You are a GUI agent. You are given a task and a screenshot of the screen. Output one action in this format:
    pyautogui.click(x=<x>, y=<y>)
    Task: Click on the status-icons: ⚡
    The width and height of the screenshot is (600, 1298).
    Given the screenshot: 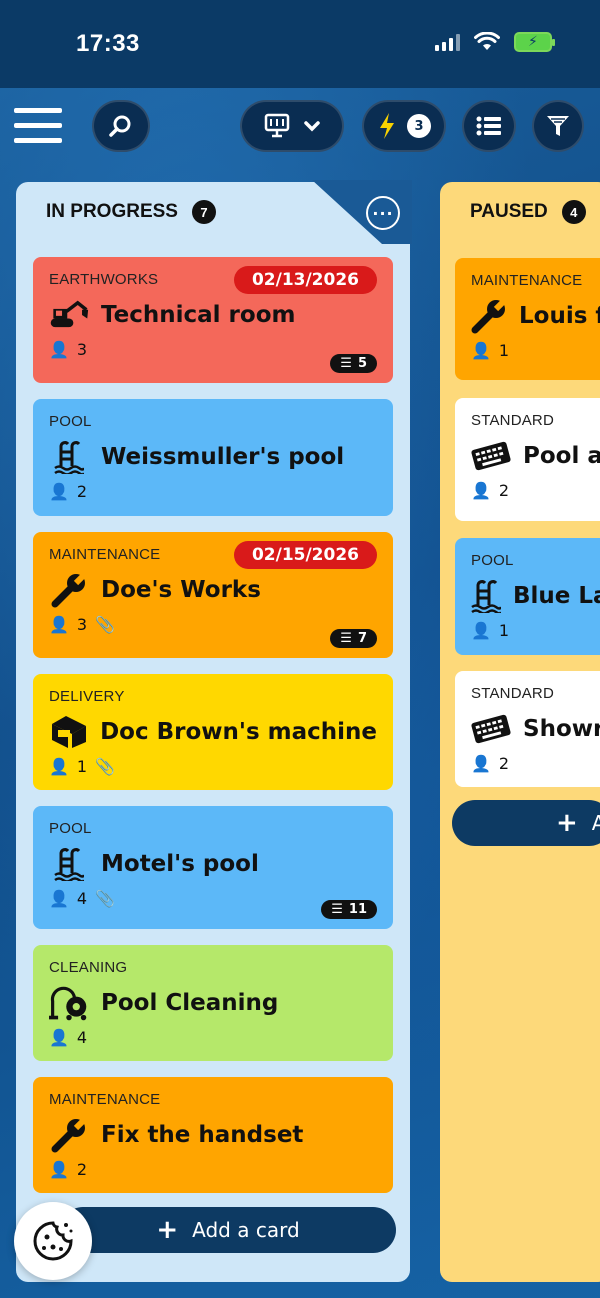 What is the action you would take?
    pyautogui.click(x=495, y=42)
    